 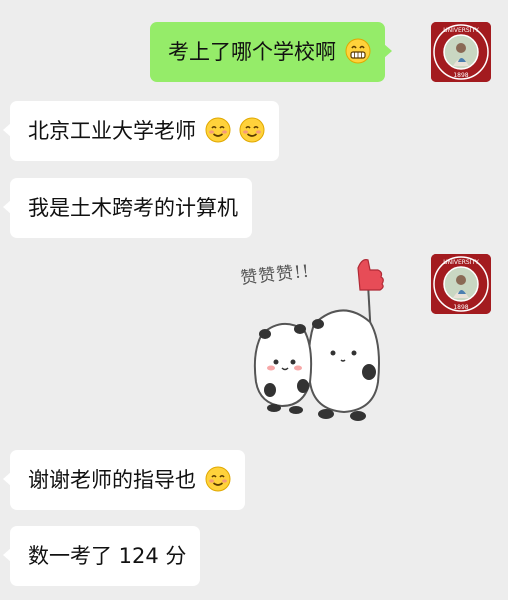 What do you see at coordinates (112, 480) in the screenshot?
I see `message-text: 谢谢老师的指导也` at bounding box center [112, 480].